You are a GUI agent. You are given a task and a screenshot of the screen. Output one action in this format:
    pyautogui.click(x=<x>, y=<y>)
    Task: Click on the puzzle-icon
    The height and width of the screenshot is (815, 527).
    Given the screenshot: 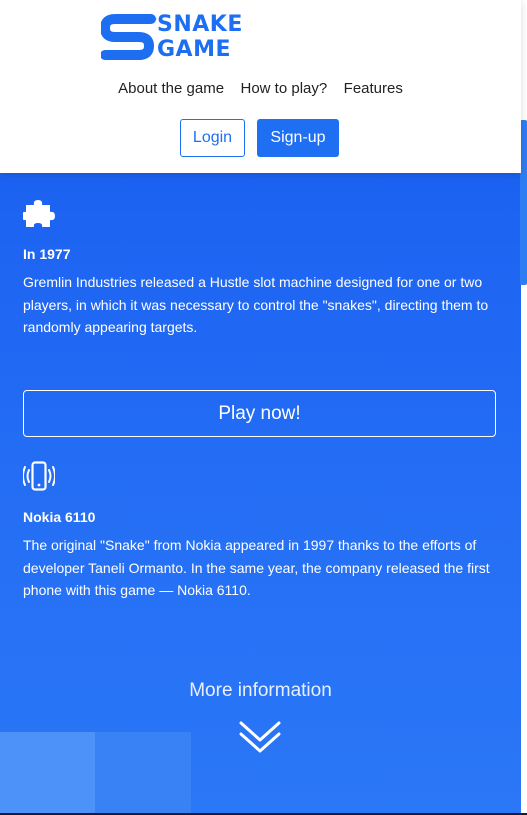 What is the action you would take?
    pyautogui.click(x=39, y=213)
    